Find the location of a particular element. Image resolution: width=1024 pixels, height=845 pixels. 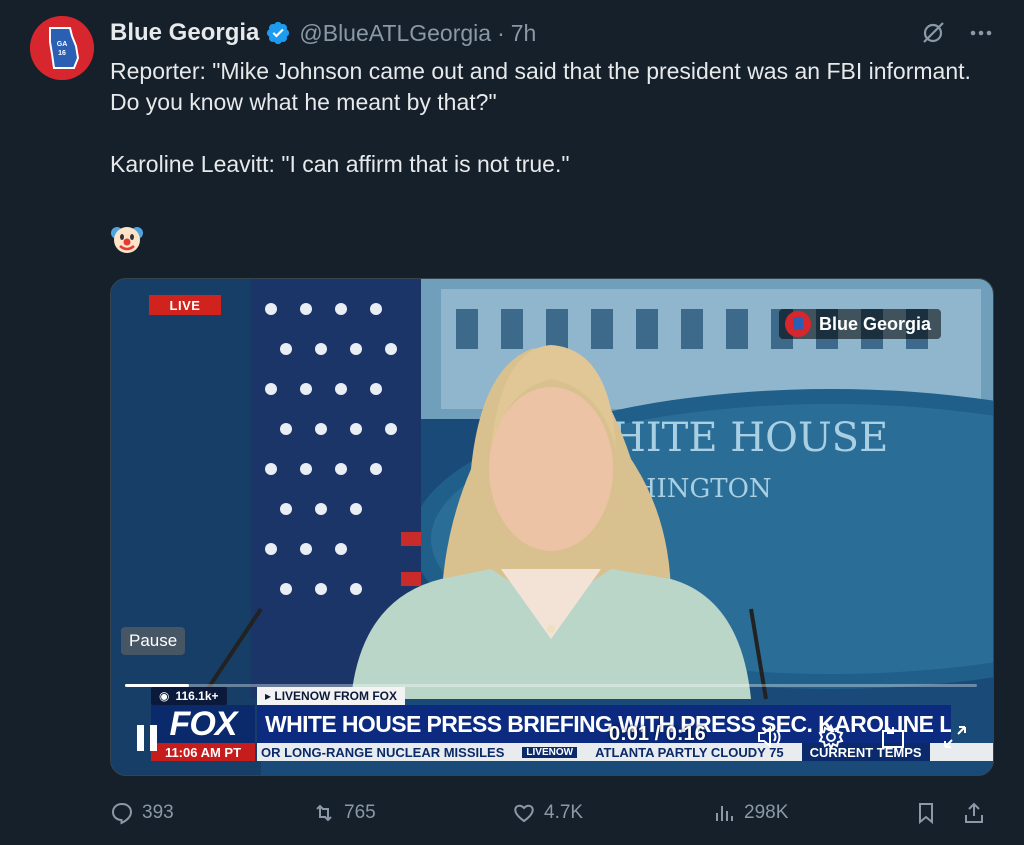

video-progress-fill is located at coordinates (157, 685).